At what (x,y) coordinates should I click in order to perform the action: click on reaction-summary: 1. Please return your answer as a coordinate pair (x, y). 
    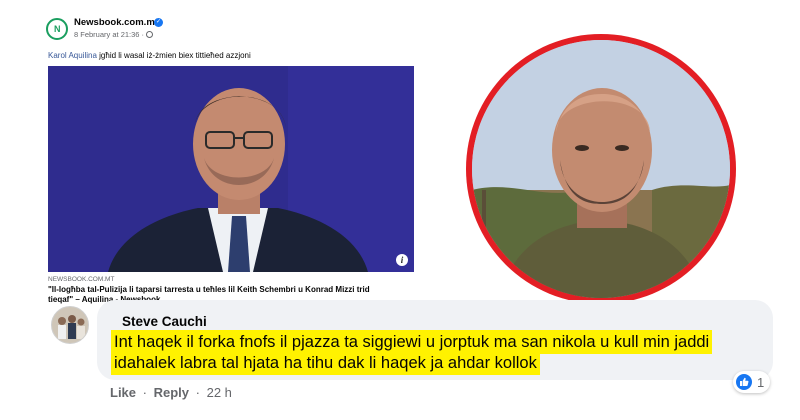
    Looking at the image, I should click on (752, 382).